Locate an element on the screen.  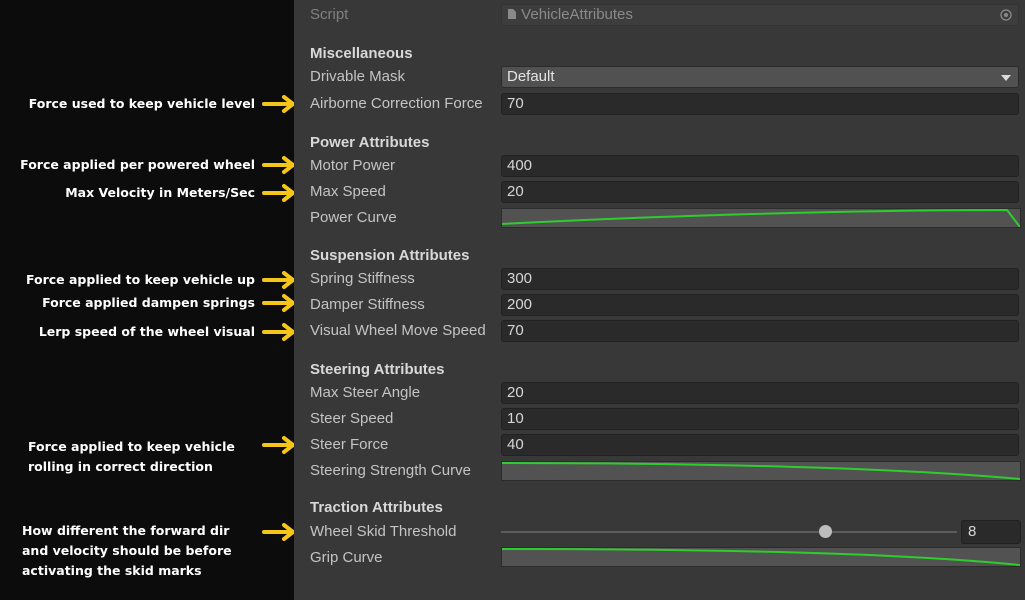
annotation-steer-force-line2: rolling in correct direction is located at coordinates (120, 466).